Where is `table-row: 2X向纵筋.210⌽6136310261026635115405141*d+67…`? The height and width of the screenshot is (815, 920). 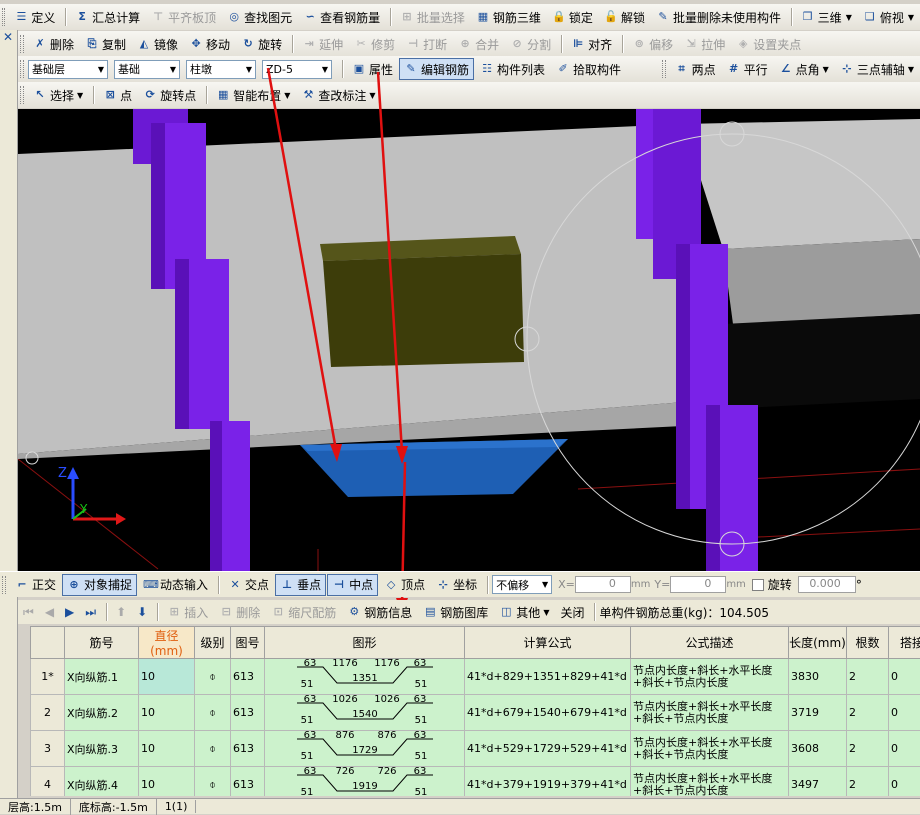
table-row: 2X向纵筋.210⌽6136310261026635115405141*d+67… is located at coordinates (475, 713).